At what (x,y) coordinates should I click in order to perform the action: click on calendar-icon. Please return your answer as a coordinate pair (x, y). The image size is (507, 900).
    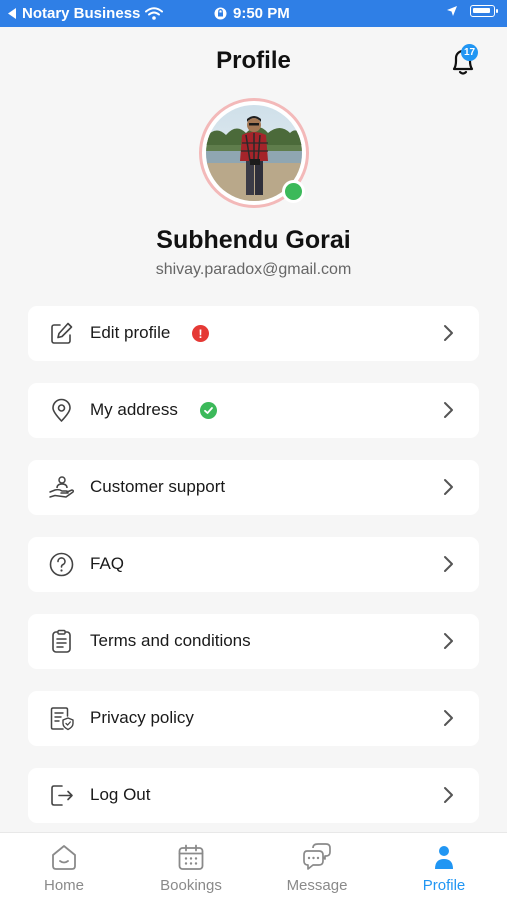
    Looking at the image, I should click on (191, 857).